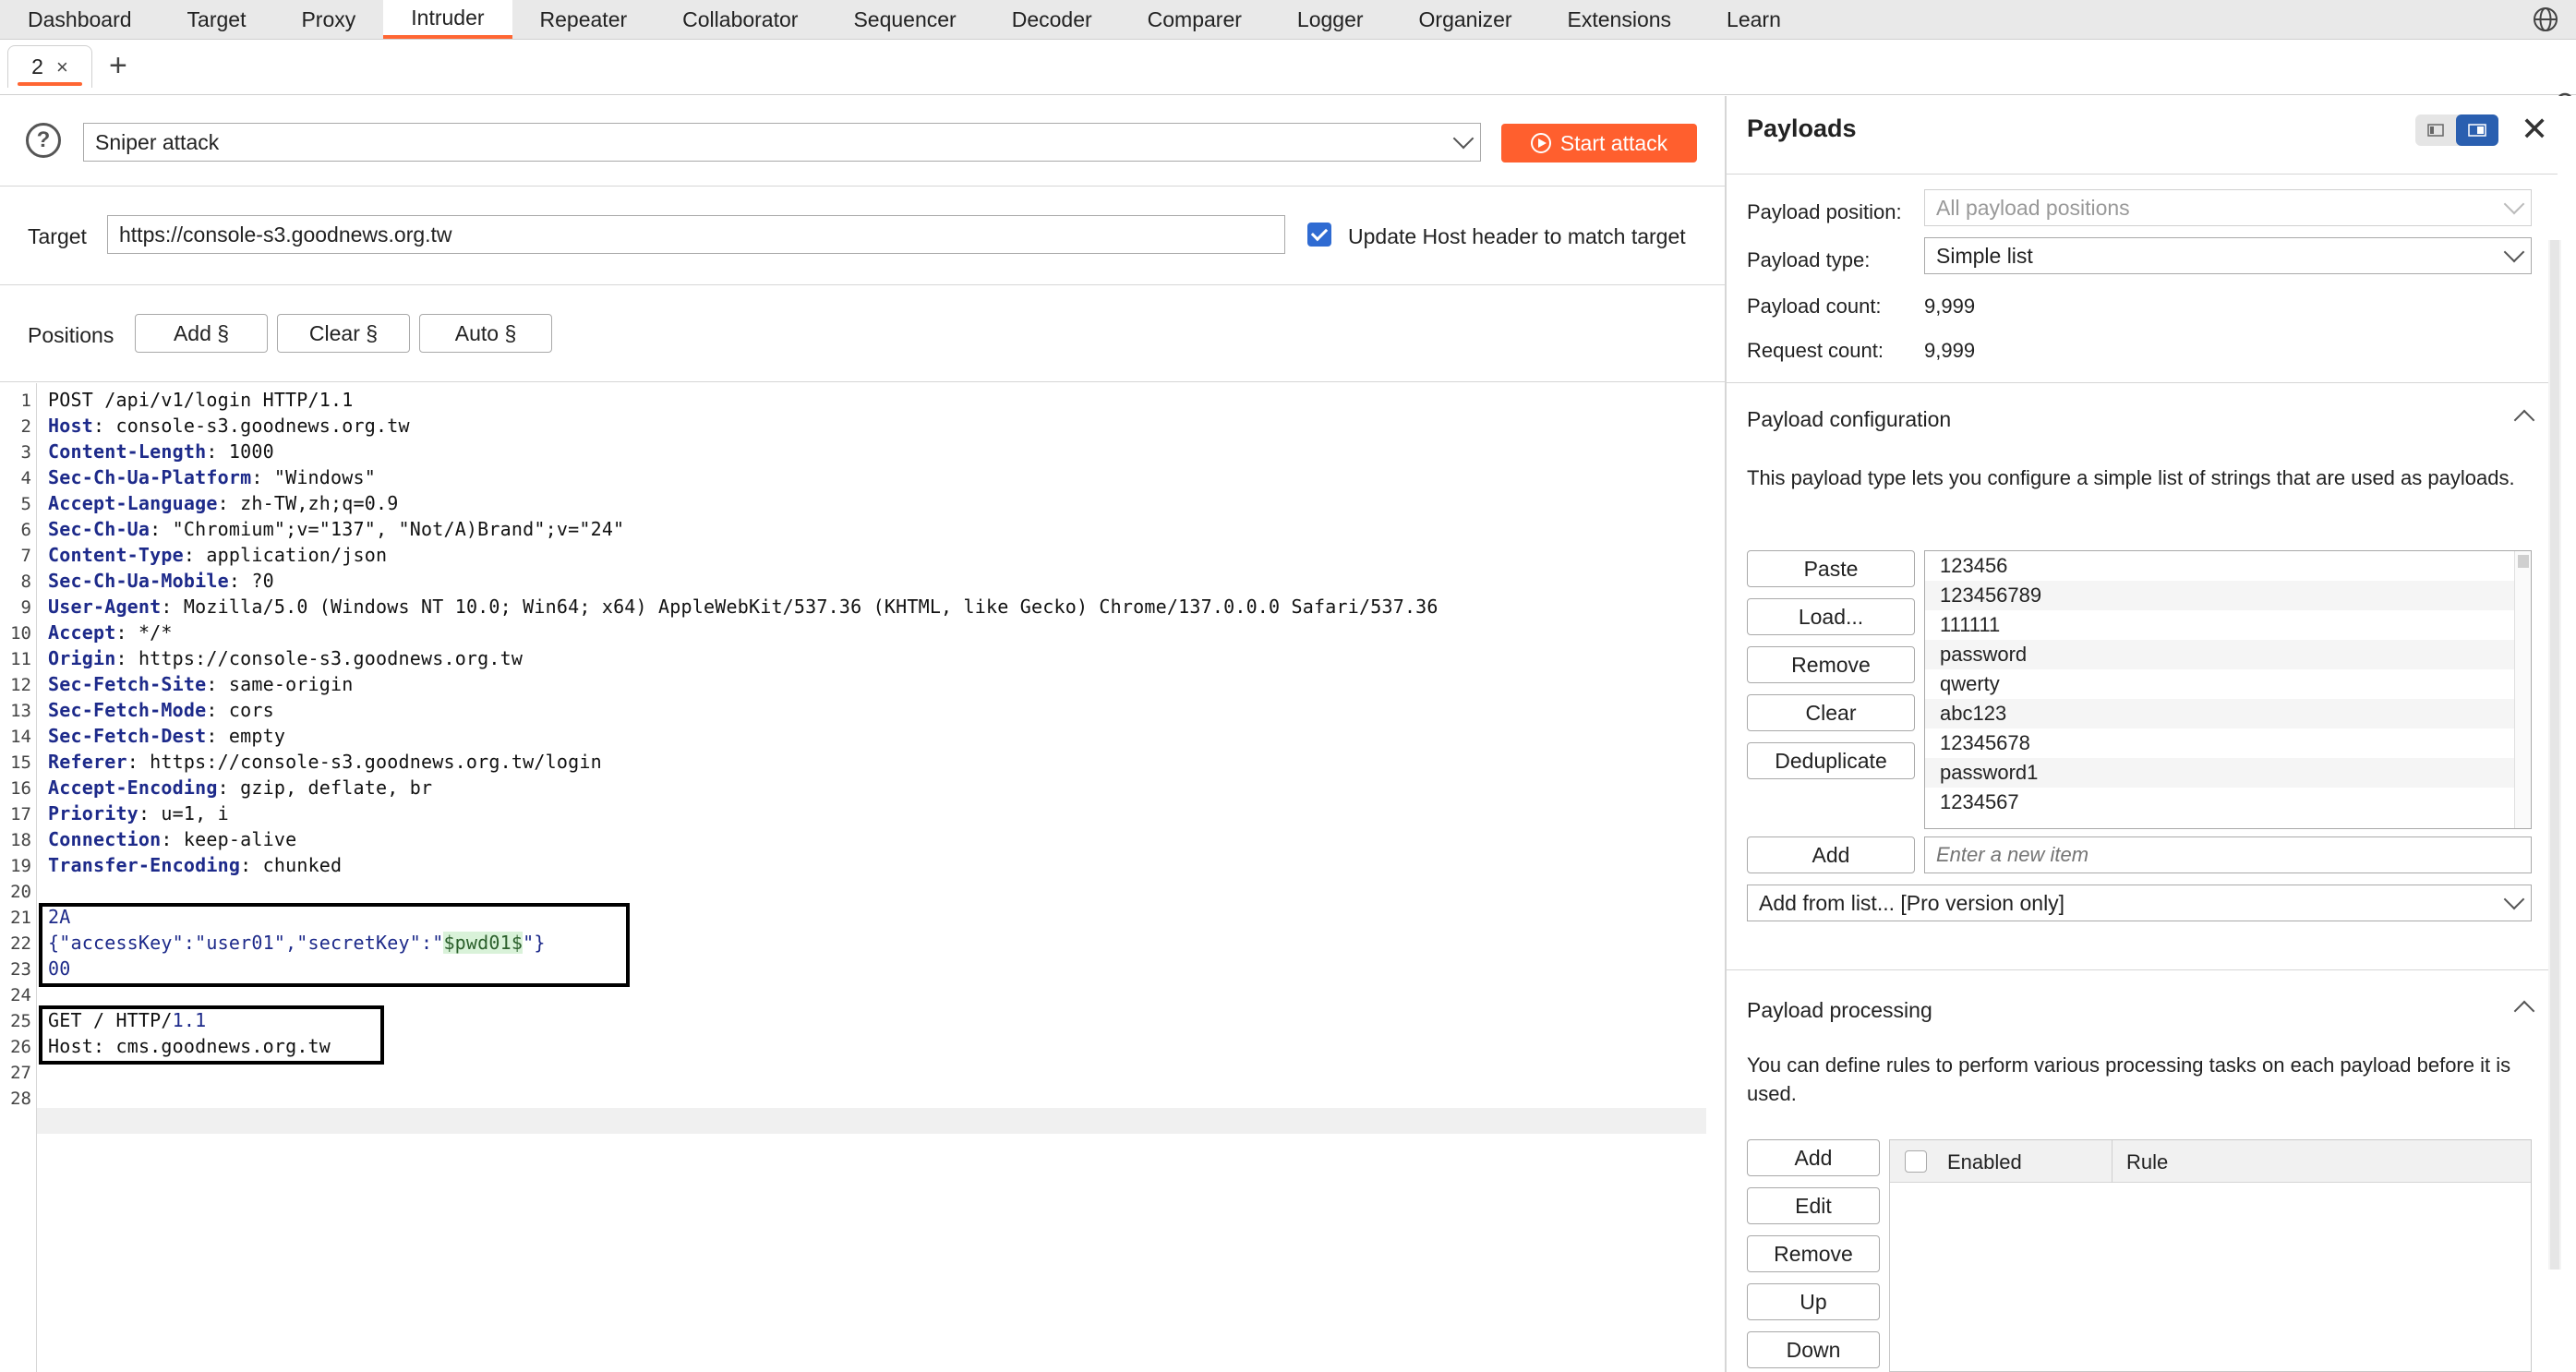 Image resolution: width=2576 pixels, height=1372 pixels. What do you see at coordinates (1813, 1349) in the screenshot?
I see `move-down-button: Down` at bounding box center [1813, 1349].